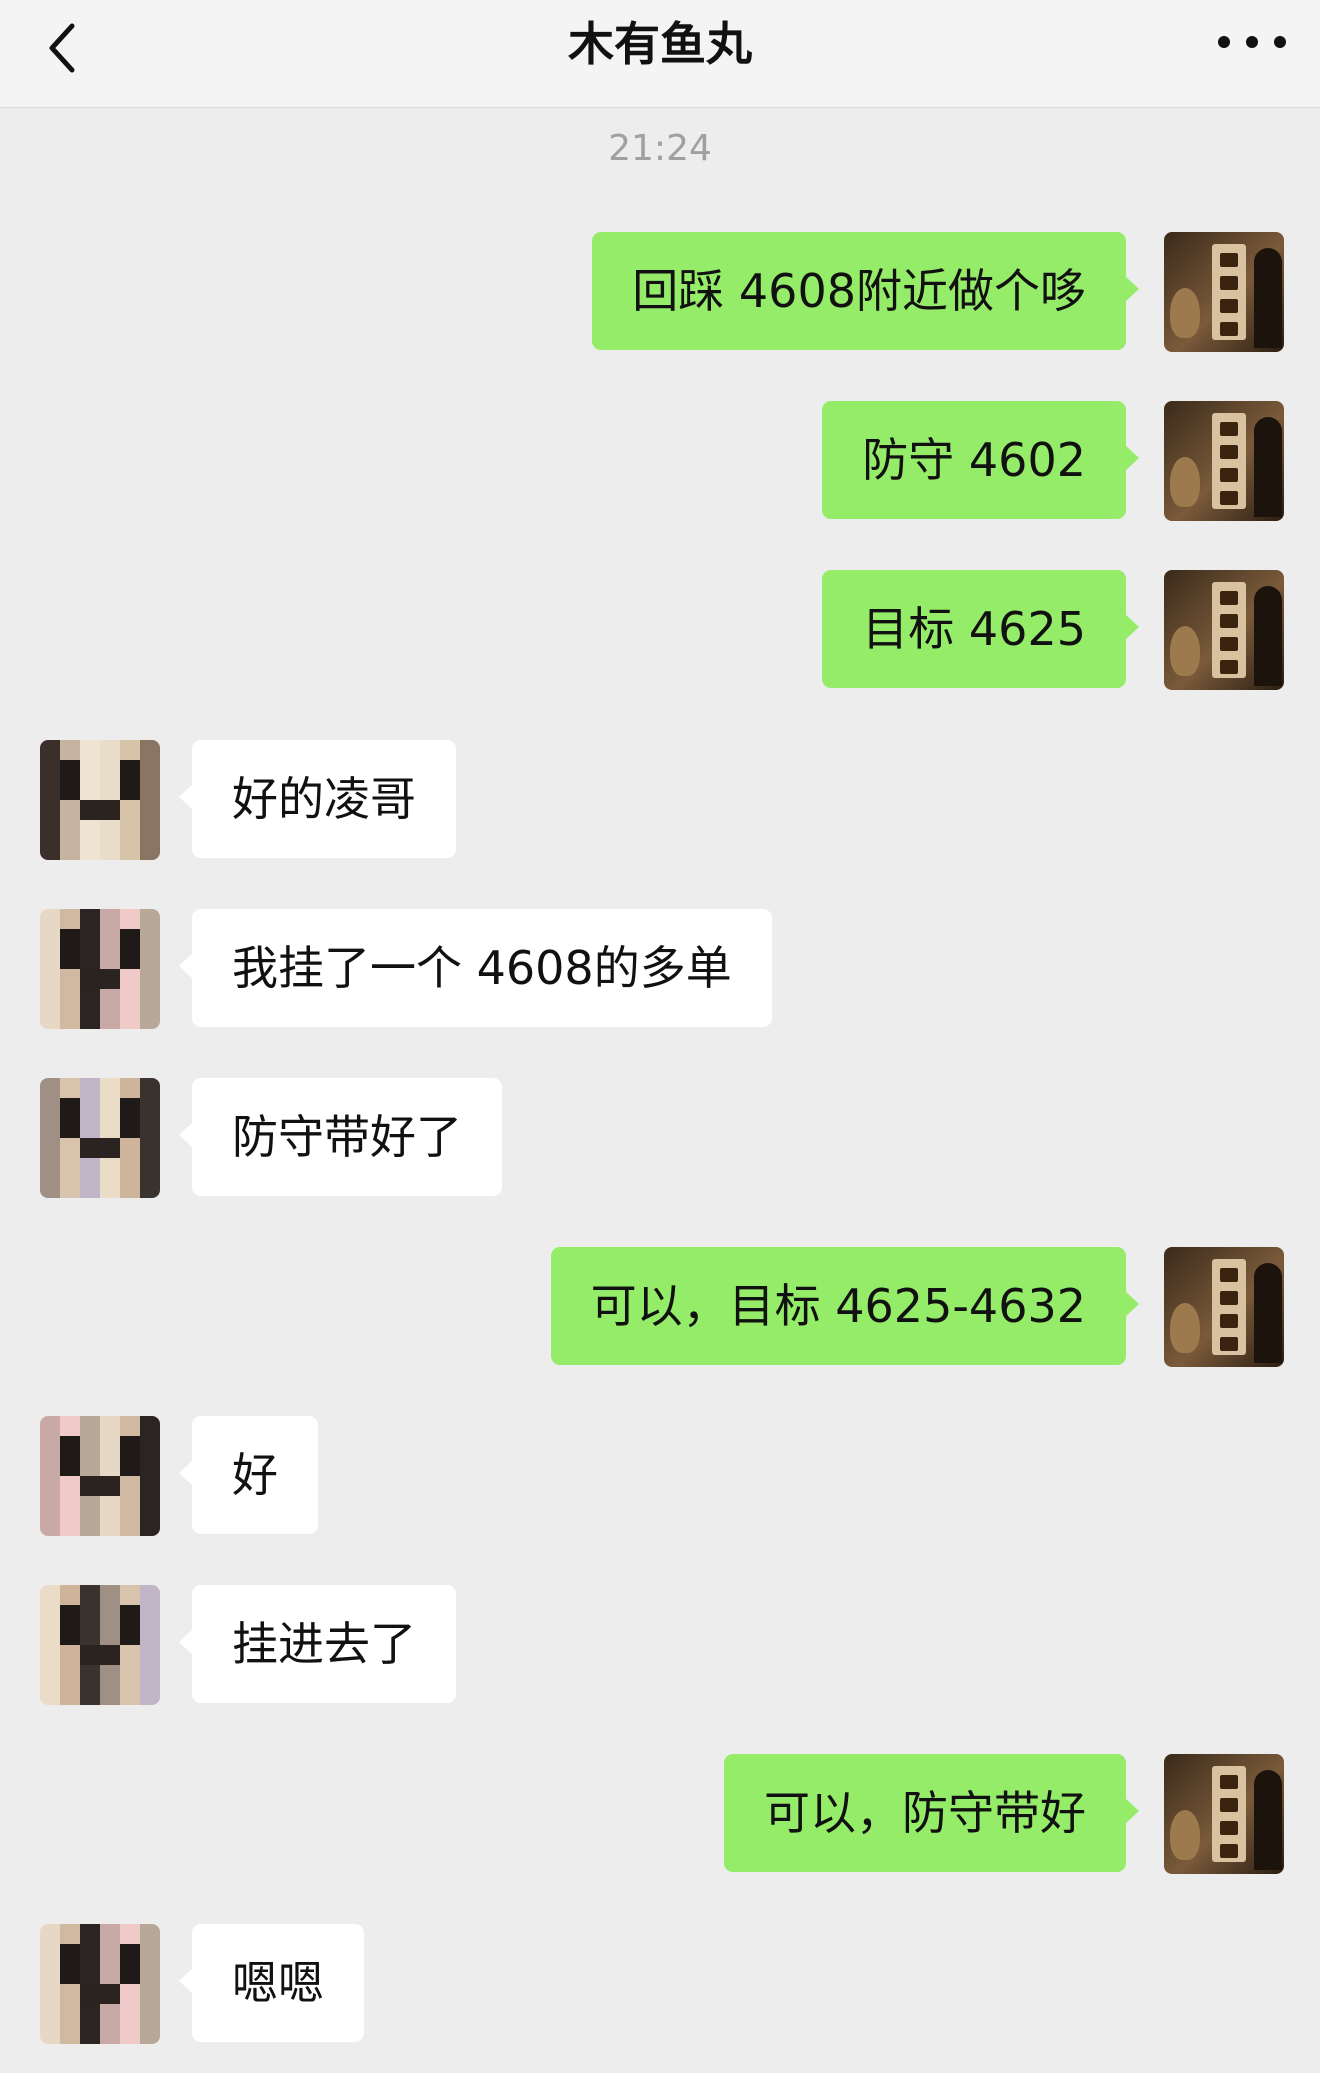 The width and height of the screenshot is (1320, 2073). What do you see at coordinates (660, 630) in the screenshot?
I see `message-row-sent: 目标 4625` at bounding box center [660, 630].